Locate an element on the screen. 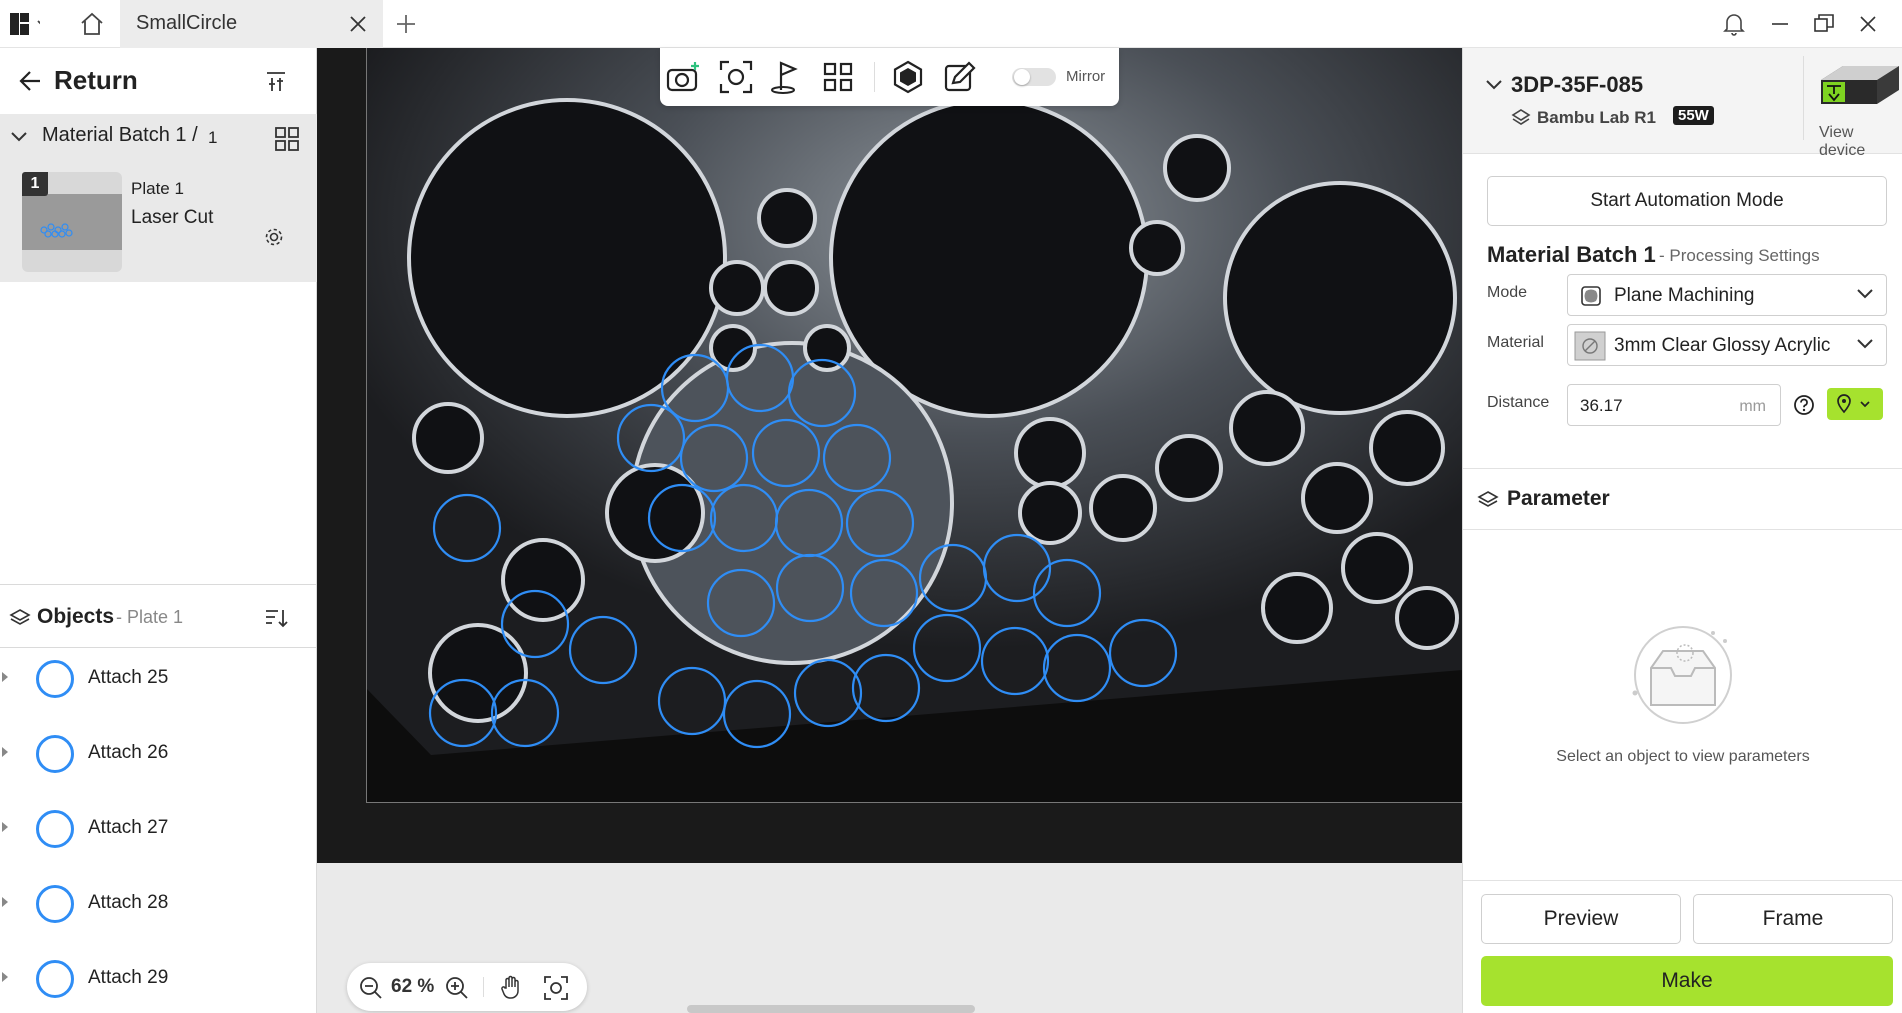 This screenshot has height=1013, width=1902. distance-input: 36.17 mm is located at coordinates (1674, 405).